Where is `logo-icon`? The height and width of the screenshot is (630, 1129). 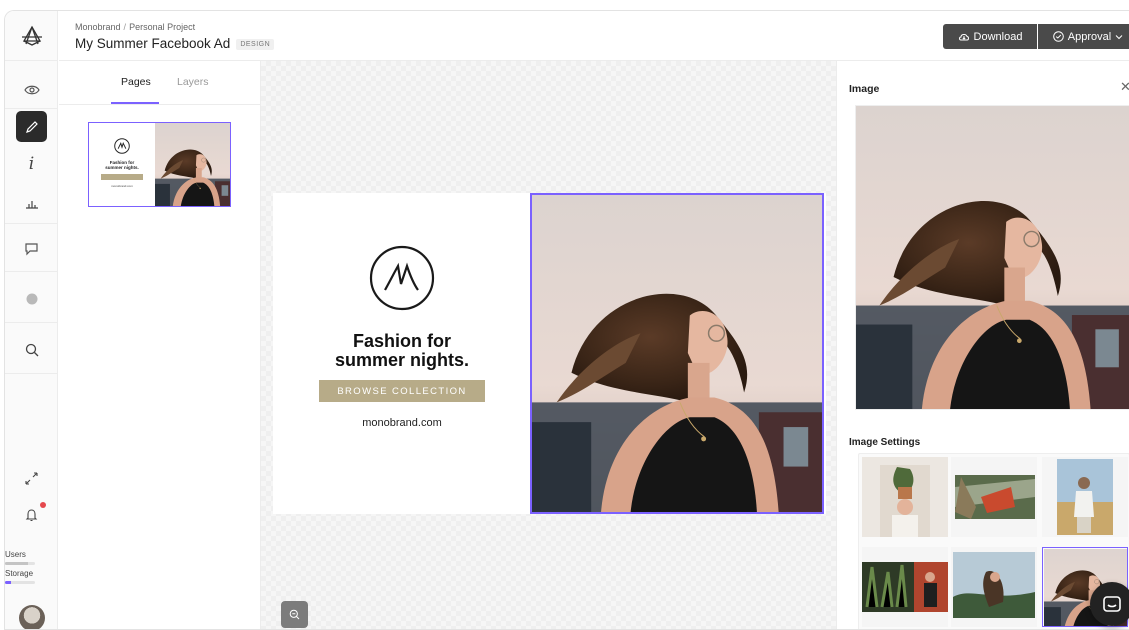 logo-icon is located at coordinates (31, 35).